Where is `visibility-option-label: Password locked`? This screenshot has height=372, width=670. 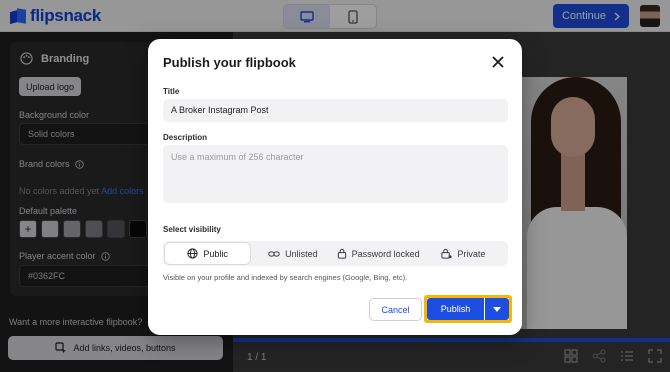 visibility-option-label: Password locked is located at coordinates (385, 253).